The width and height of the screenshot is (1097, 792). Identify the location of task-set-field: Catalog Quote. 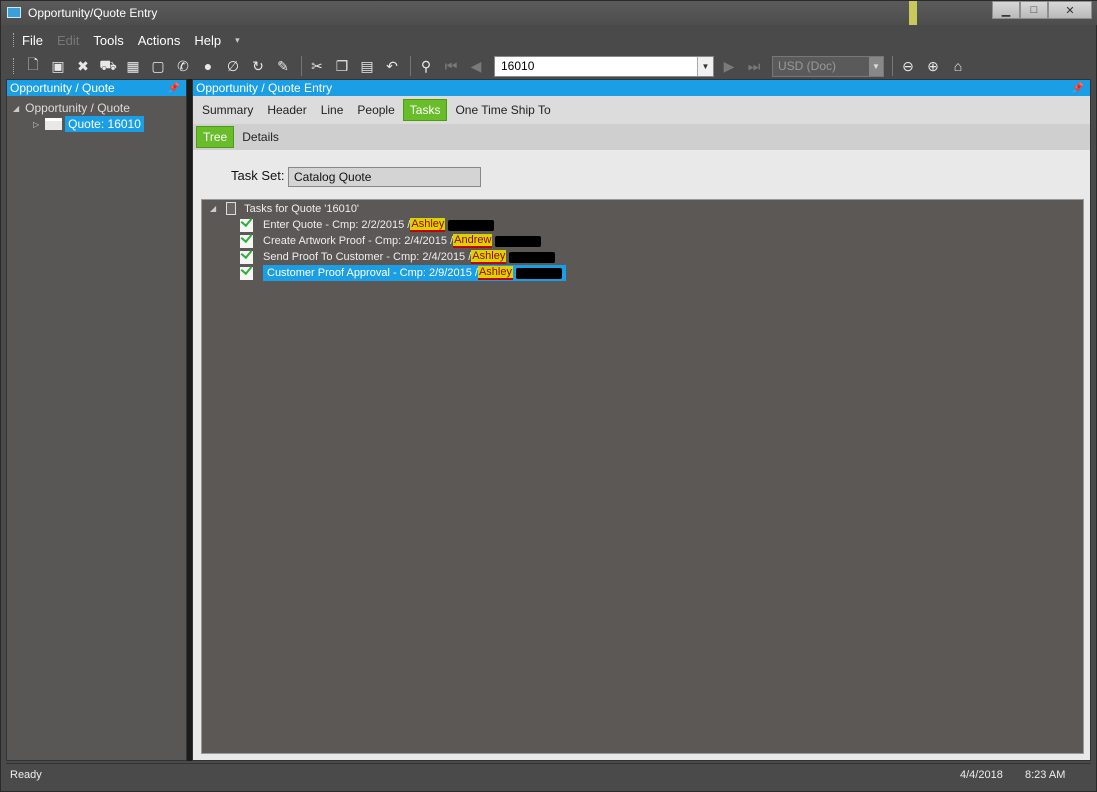
(384, 177).